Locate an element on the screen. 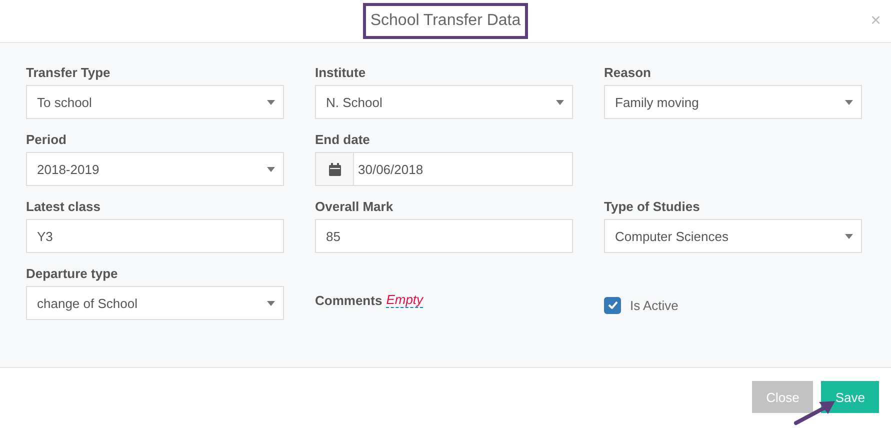 Image resolution: width=891 pixels, height=428 pixels. field-label: Institute is located at coordinates (341, 72).